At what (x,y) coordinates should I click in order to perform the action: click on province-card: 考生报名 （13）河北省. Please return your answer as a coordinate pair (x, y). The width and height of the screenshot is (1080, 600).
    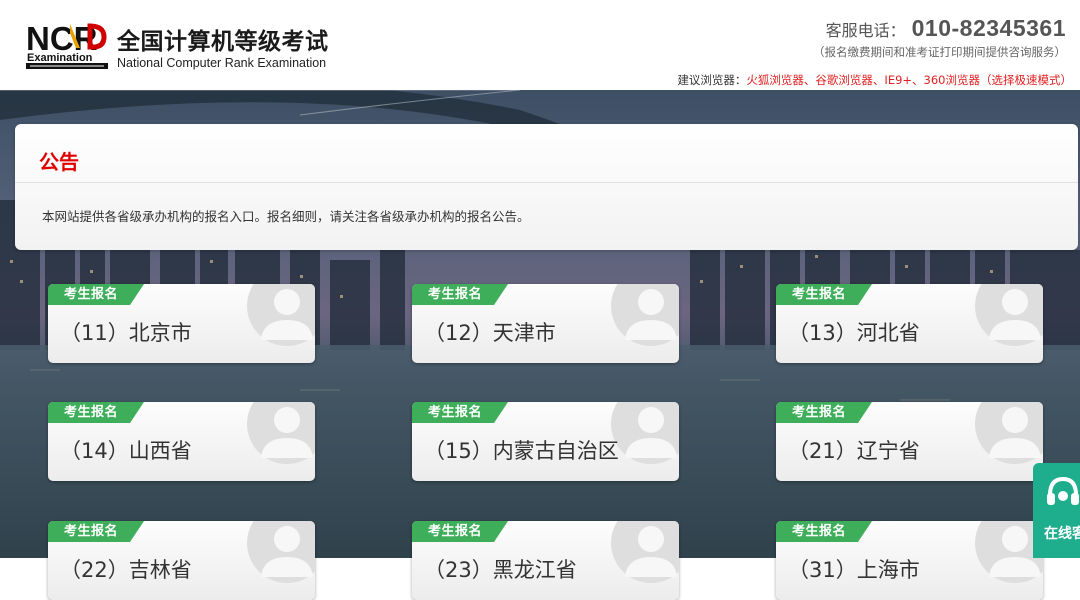
    Looking at the image, I should click on (909, 323).